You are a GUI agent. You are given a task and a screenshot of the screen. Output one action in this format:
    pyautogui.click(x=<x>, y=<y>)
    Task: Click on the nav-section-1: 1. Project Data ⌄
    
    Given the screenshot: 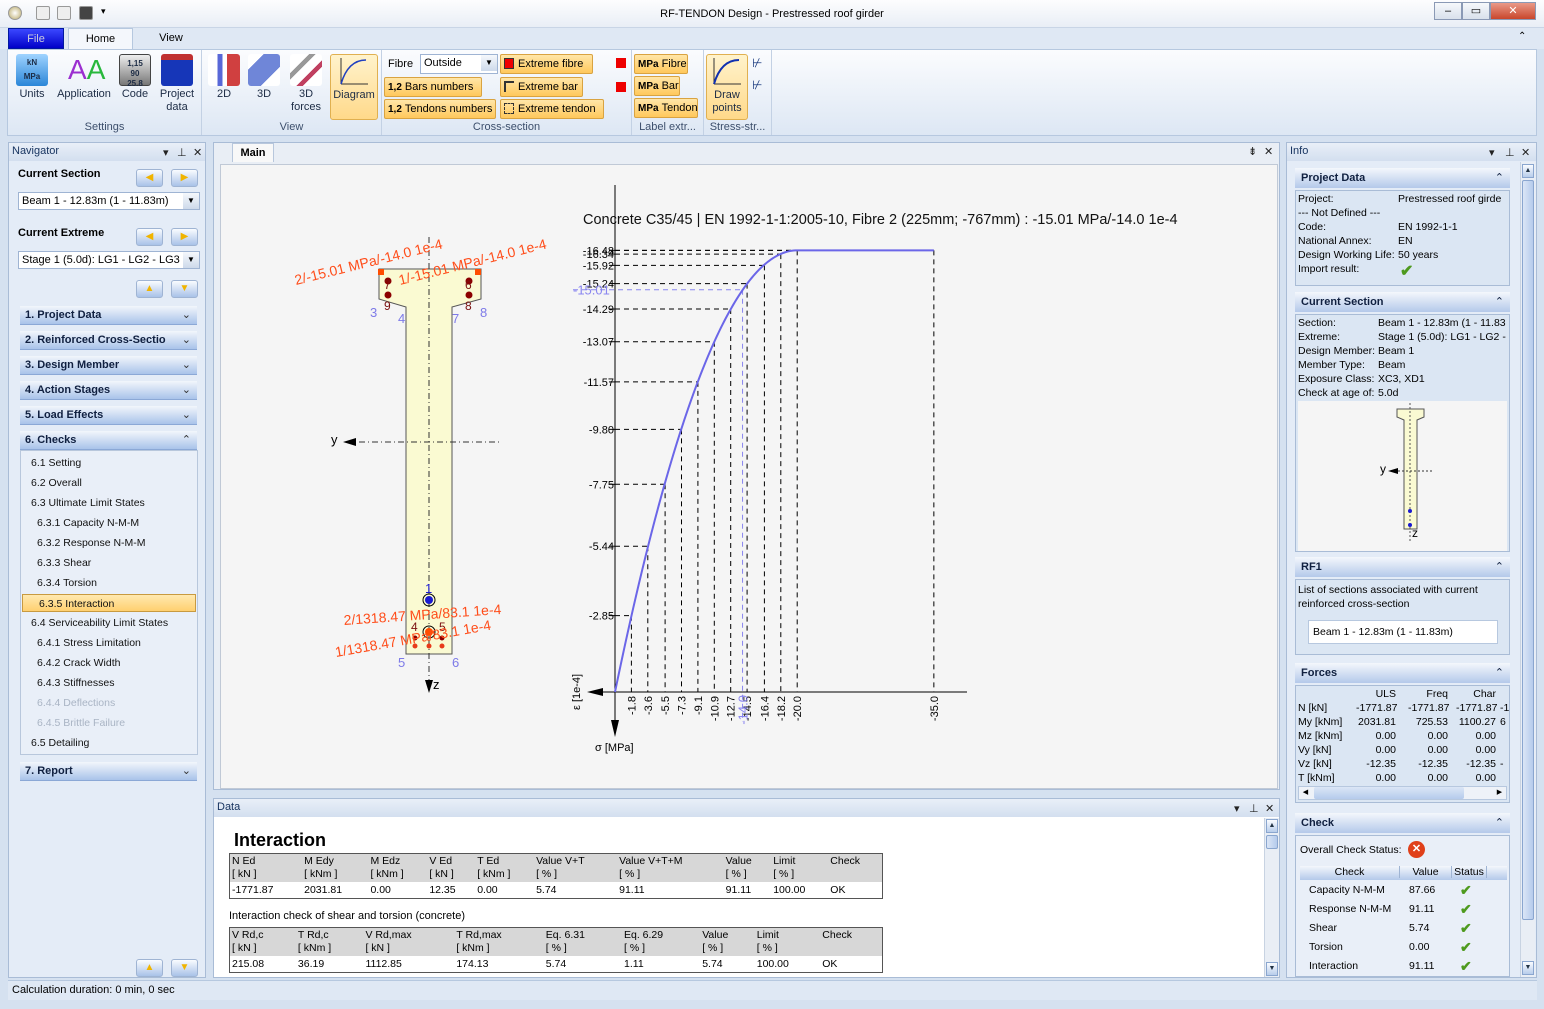 What is the action you would take?
    pyautogui.click(x=108, y=315)
    